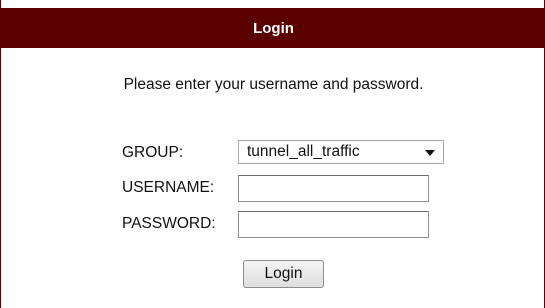 This screenshot has width=545, height=308. I want to click on chevron-down-icon, so click(430, 153).